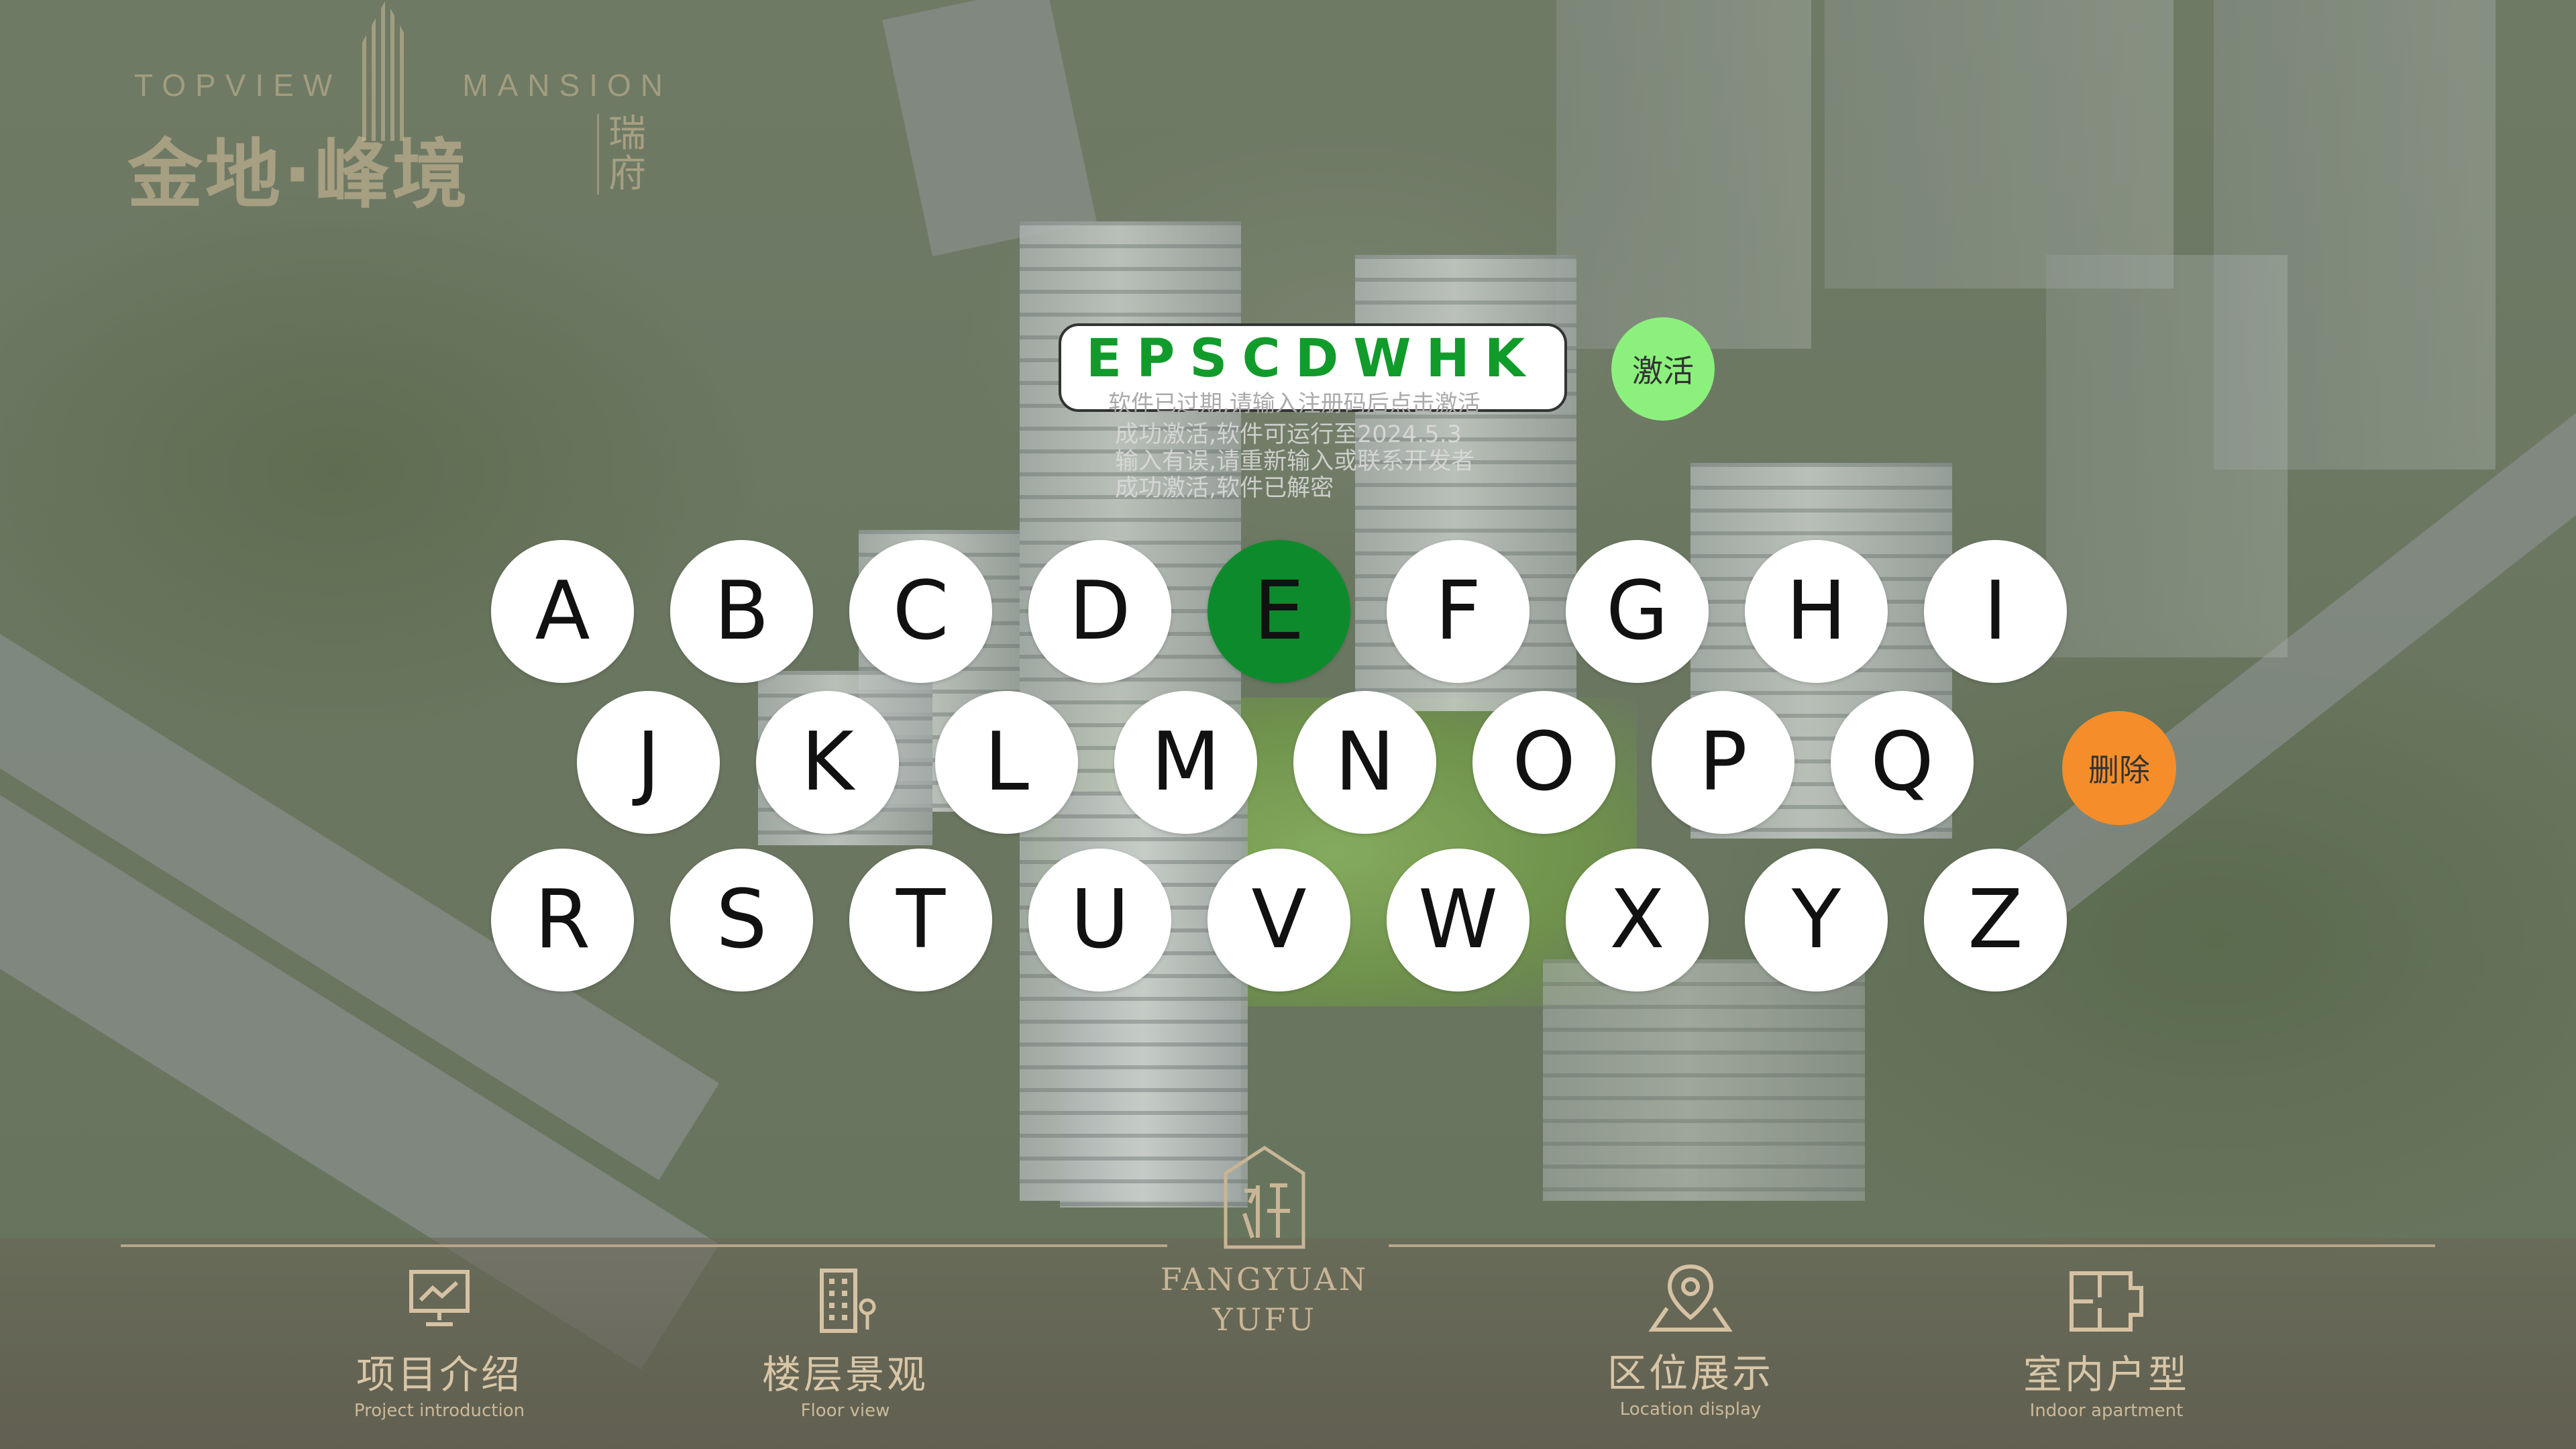 This screenshot has width=2576, height=1449. Describe the element at coordinates (398, 85) in the screenshot. I see `logo-english: TOPVIEW MANSION` at that location.